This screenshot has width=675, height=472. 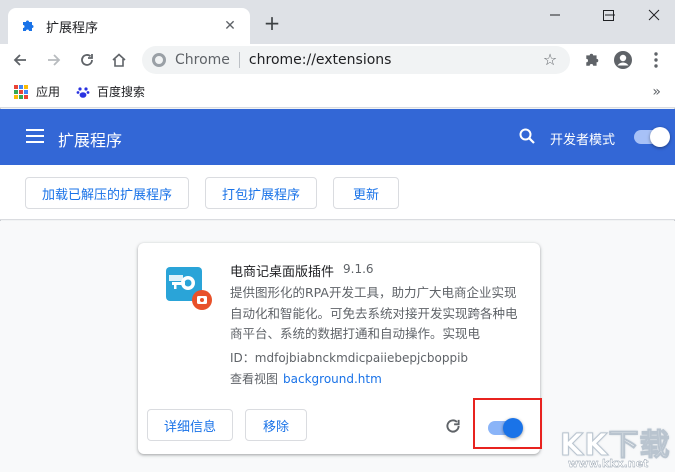 What do you see at coordinates (272, 23) in the screenshot?
I see `new-tab-button: +` at bounding box center [272, 23].